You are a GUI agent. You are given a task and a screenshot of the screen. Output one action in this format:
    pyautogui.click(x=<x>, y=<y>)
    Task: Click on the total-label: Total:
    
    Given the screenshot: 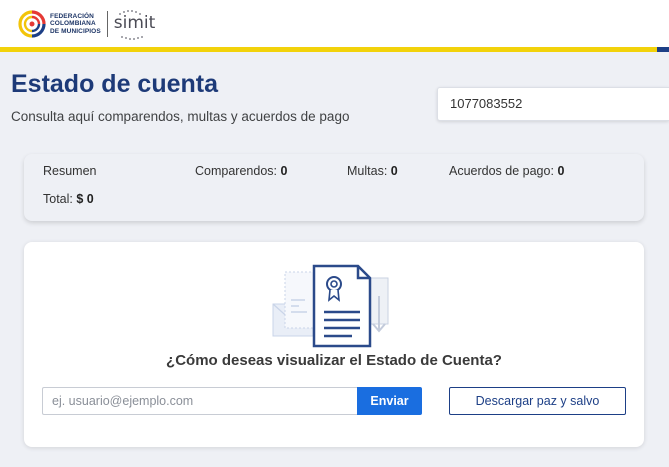 What is the action you would take?
    pyautogui.click(x=58, y=199)
    